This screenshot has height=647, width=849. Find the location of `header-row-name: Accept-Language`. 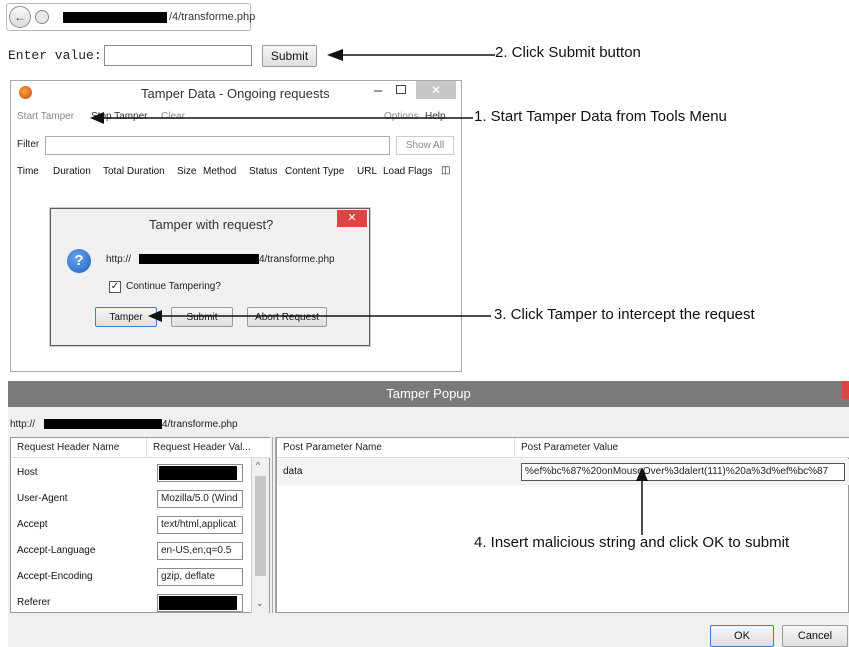

header-row-name: Accept-Language is located at coordinates (56, 550).